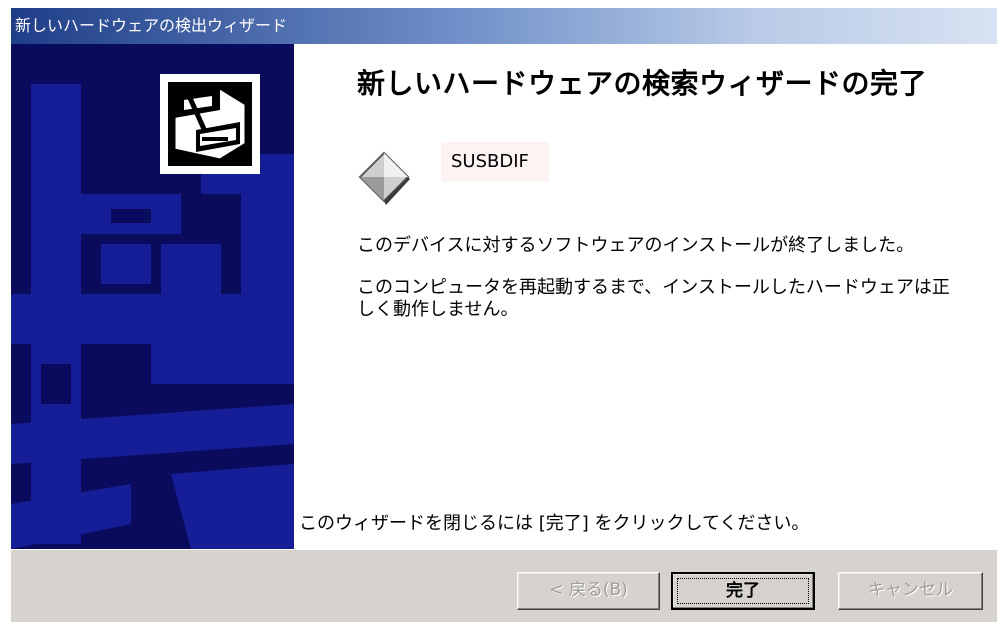 The width and height of the screenshot is (999, 622). I want to click on wizard-heading: 新しいハードウェアの検索ウィザードの完了, so click(642, 83).